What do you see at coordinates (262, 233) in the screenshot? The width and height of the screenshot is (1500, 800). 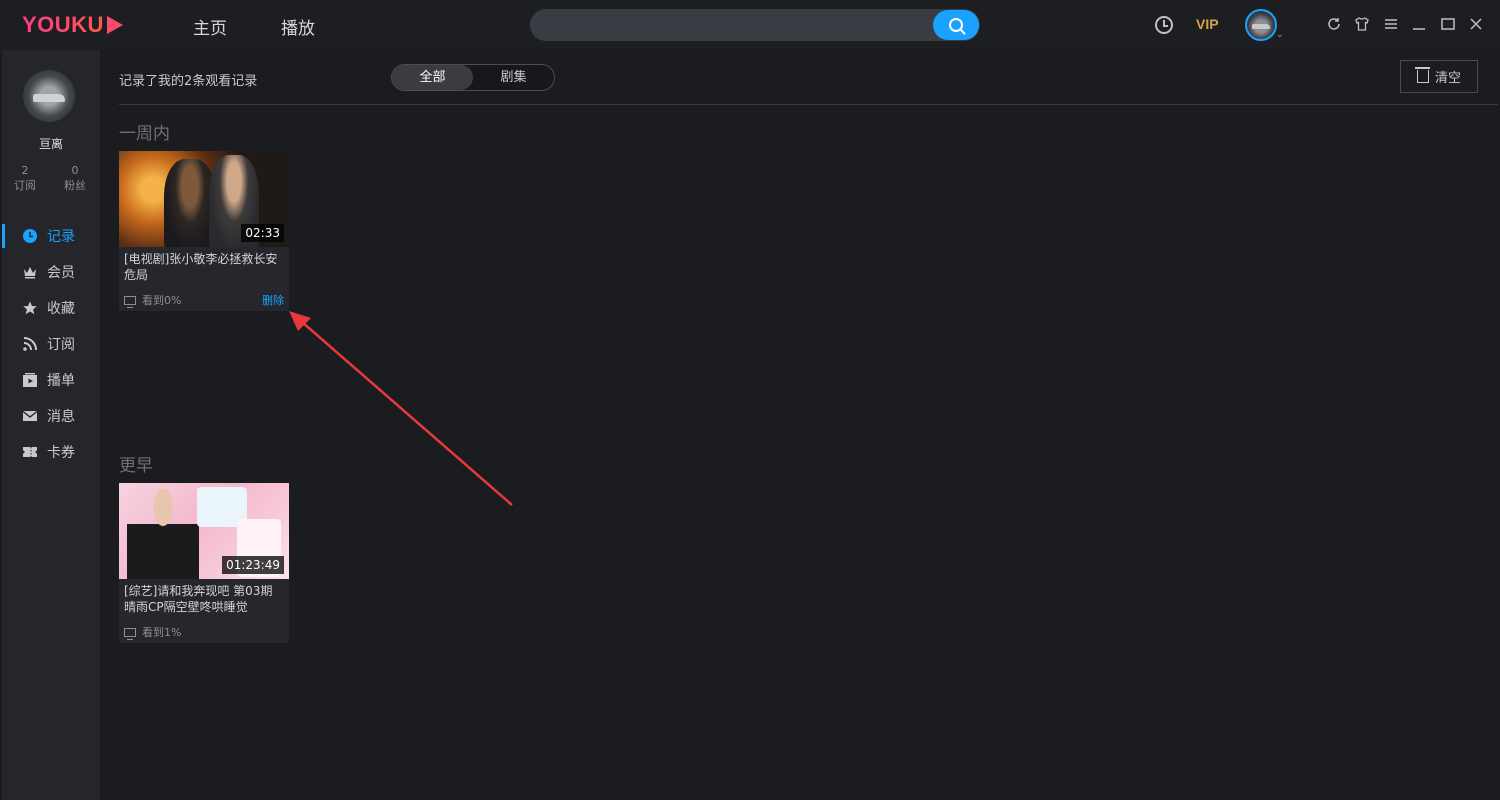 I see `video-duration: 02:33` at bounding box center [262, 233].